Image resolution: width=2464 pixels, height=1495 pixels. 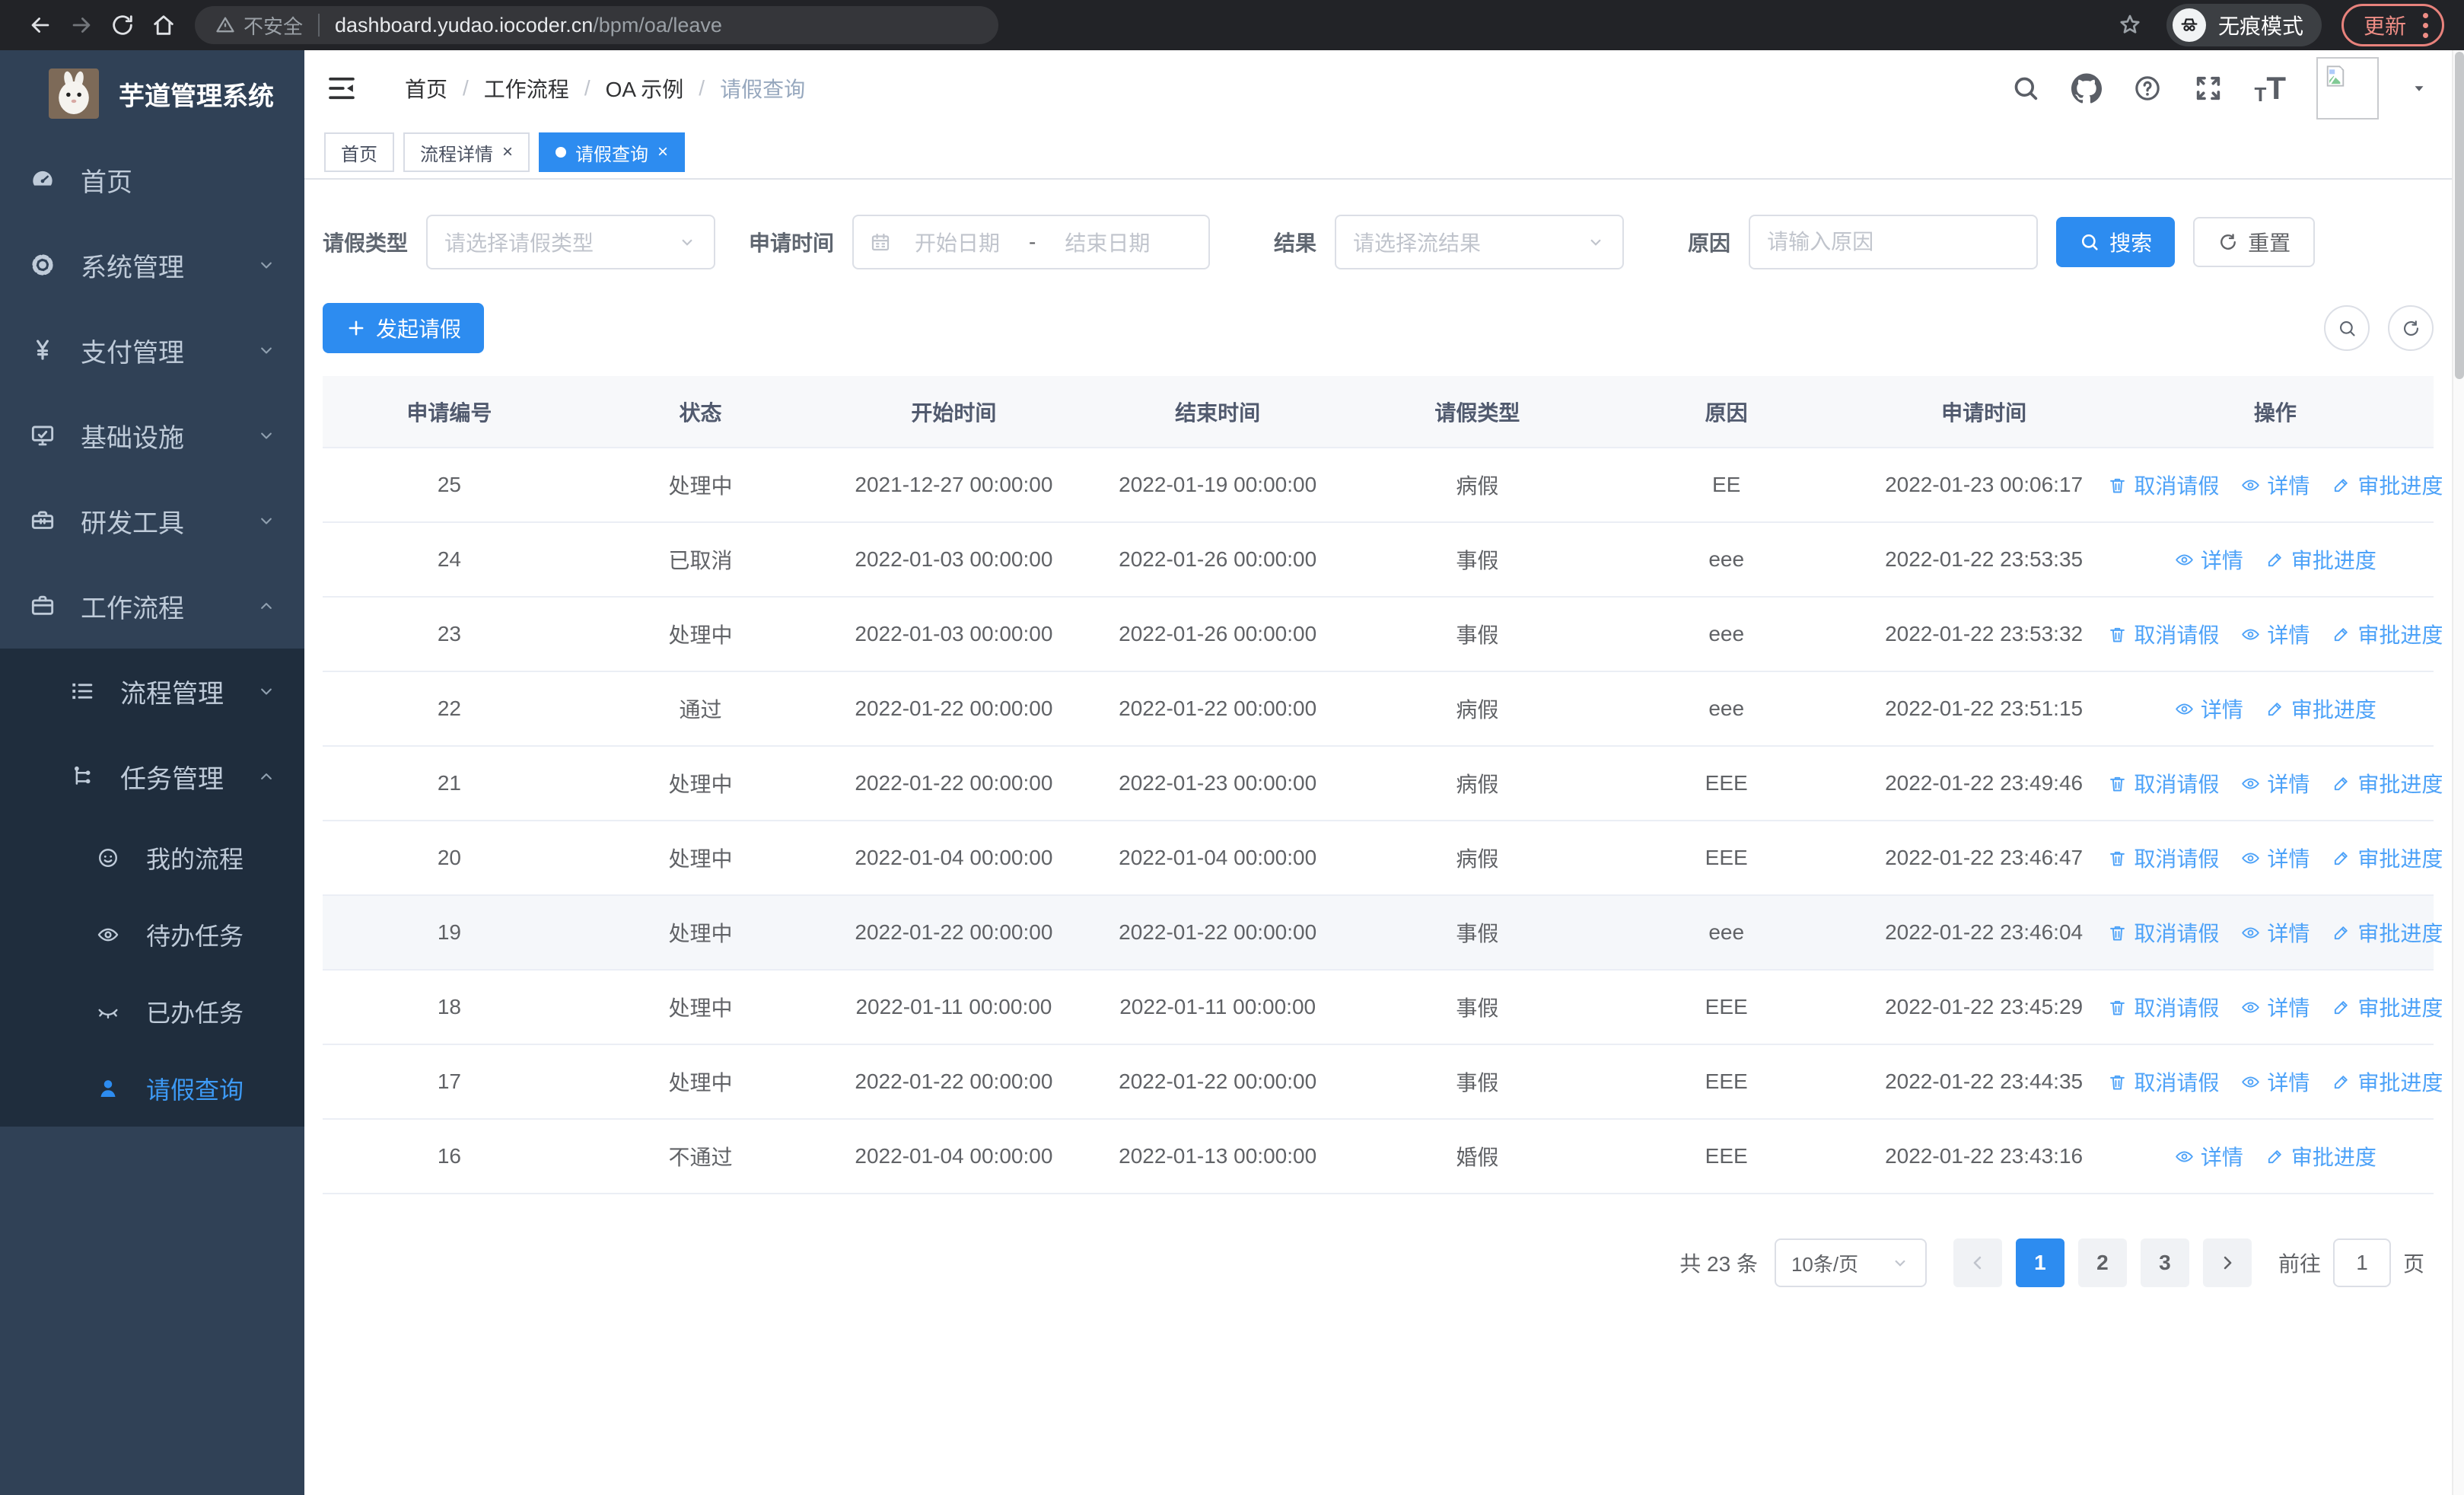 What do you see at coordinates (404, 328) in the screenshot?
I see `create-leave-button: 发起请假` at bounding box center [404, 328].